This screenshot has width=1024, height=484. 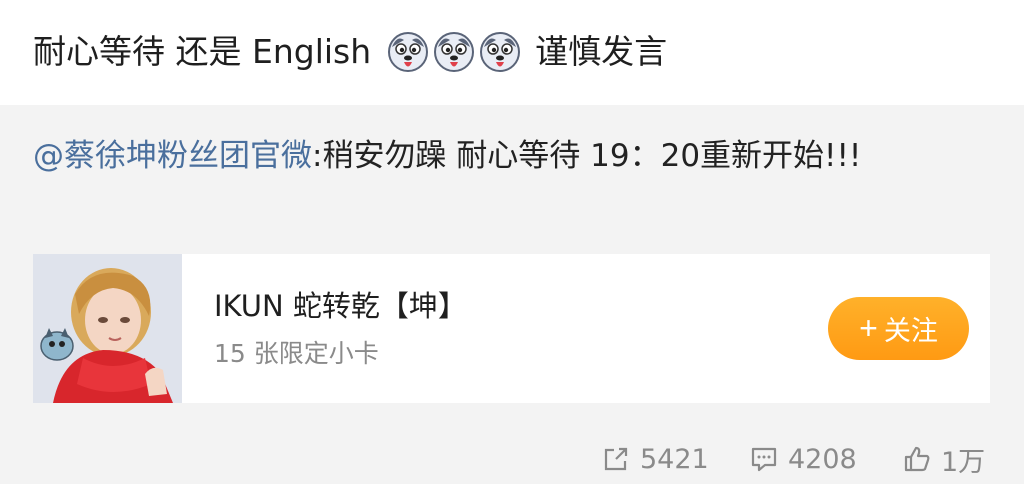 What do you see at coordinates (910, 331) in the screenshot?
I see `follow-label: 关注` at bounding box center [910, 331].